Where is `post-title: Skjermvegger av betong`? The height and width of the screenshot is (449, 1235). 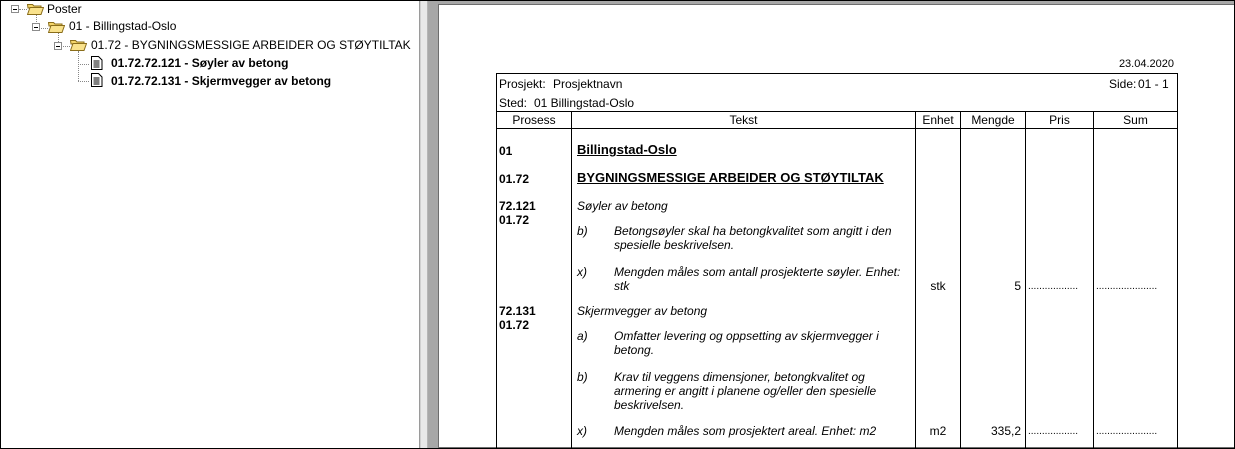
post-title: Skjermvegger av betong is located at coordinates (642, 311).